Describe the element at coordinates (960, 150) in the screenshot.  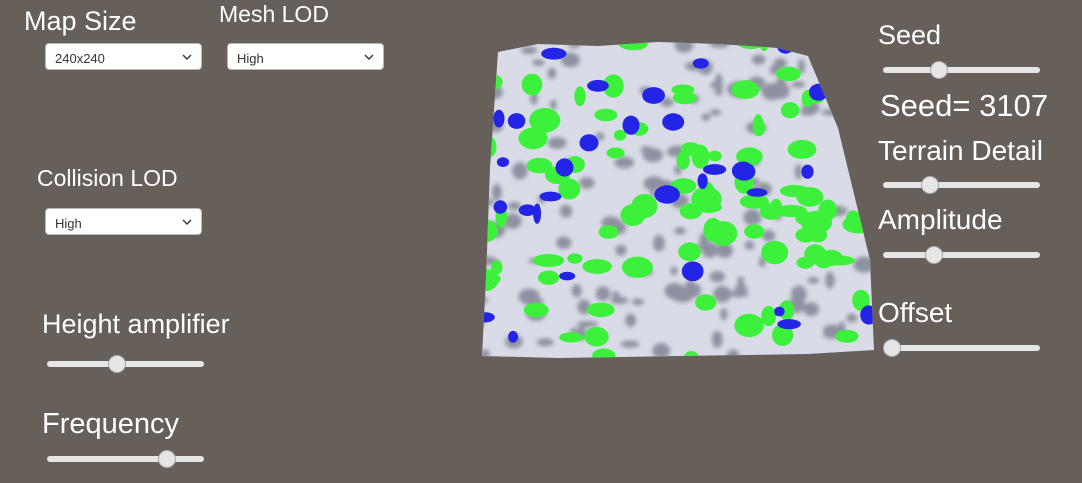
I see `terrain-detail-label: Terrain Detail` at that location.